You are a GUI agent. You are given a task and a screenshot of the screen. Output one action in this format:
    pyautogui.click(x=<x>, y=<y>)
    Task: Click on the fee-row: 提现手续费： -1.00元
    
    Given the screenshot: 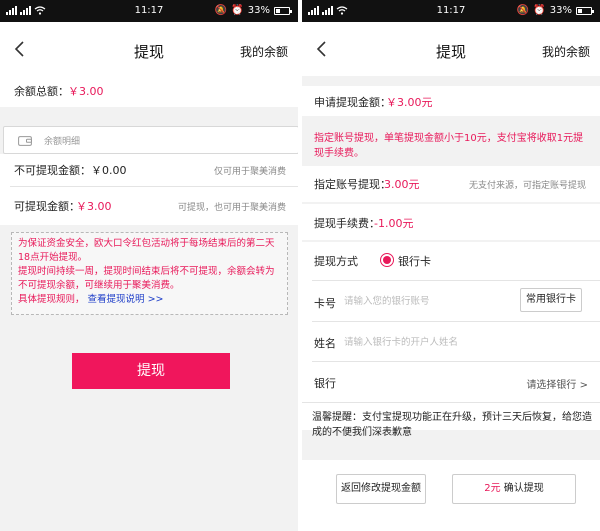 What is the action you would take?
    pyautogui.click(x=451, y=222)
    